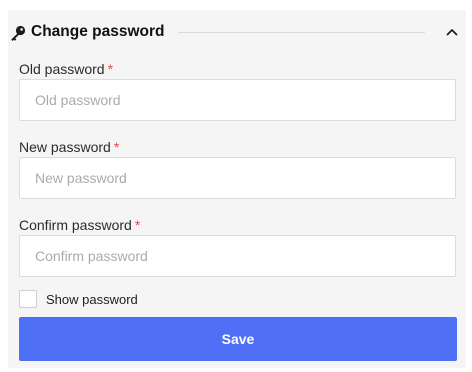 Image resolution: width=472 pixels, height=372 pixels. I want to click on header-divider, so click(301, 32).